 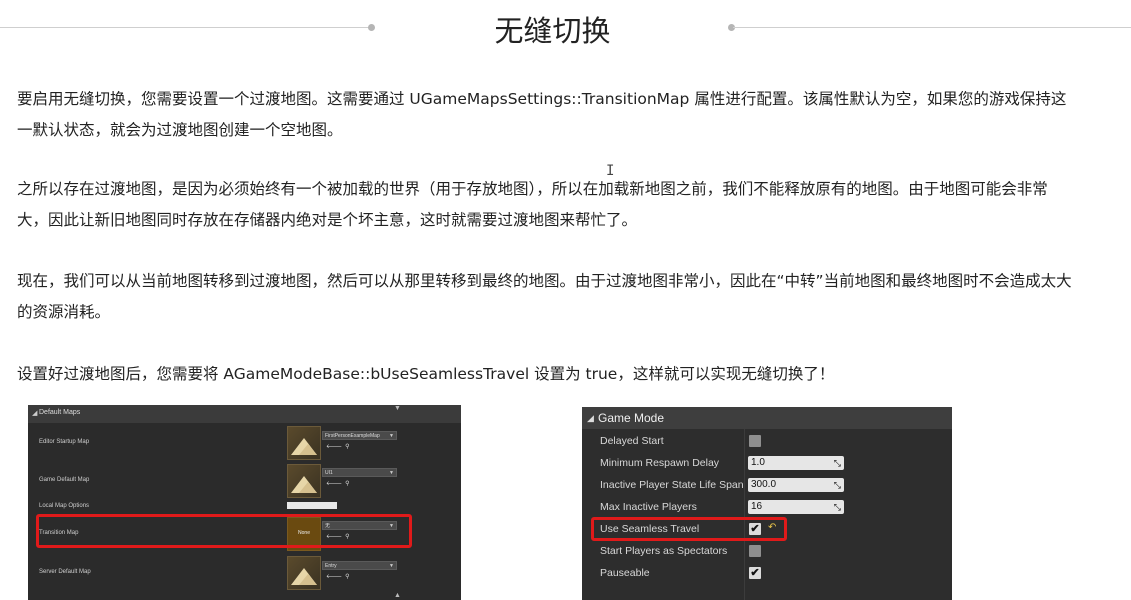 I want to click on page-title: 无缝切换, so click(x=552, y=31).